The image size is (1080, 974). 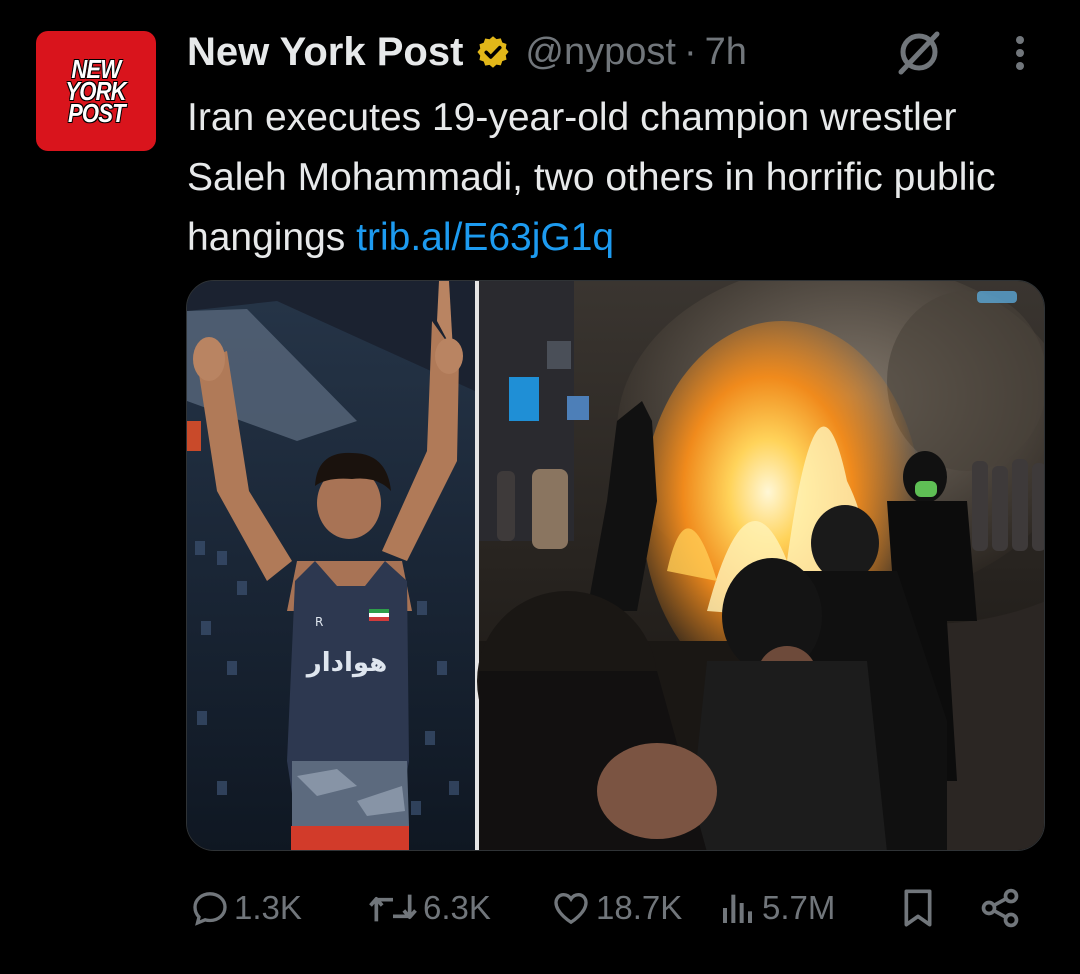 What do you see at coordinates (639, 907) in the screenshot?
I see `like-count: 18.7K` at bounding box center [639, 907].